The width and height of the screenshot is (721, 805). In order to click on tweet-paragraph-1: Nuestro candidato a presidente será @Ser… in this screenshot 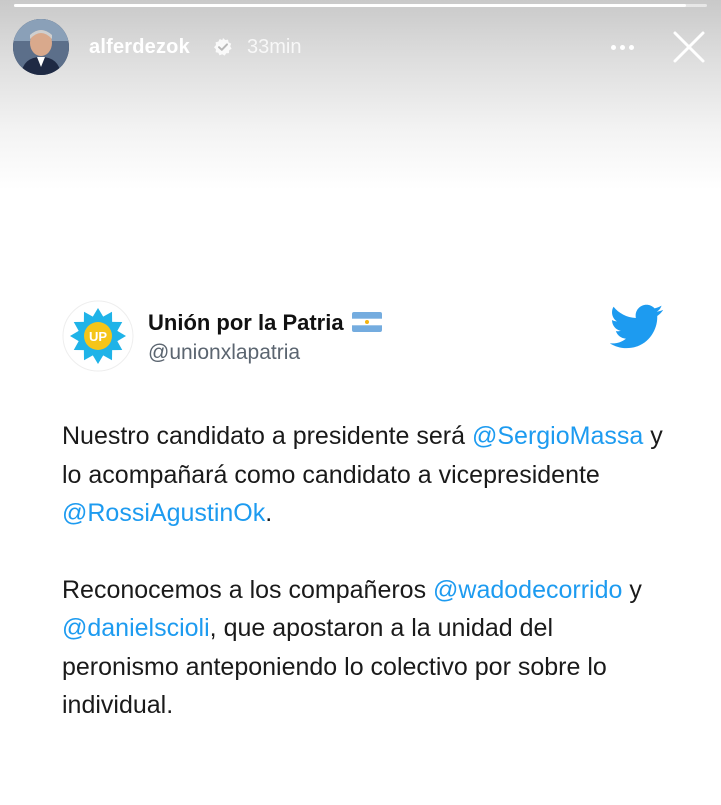, I will do `click(367, 475)`.